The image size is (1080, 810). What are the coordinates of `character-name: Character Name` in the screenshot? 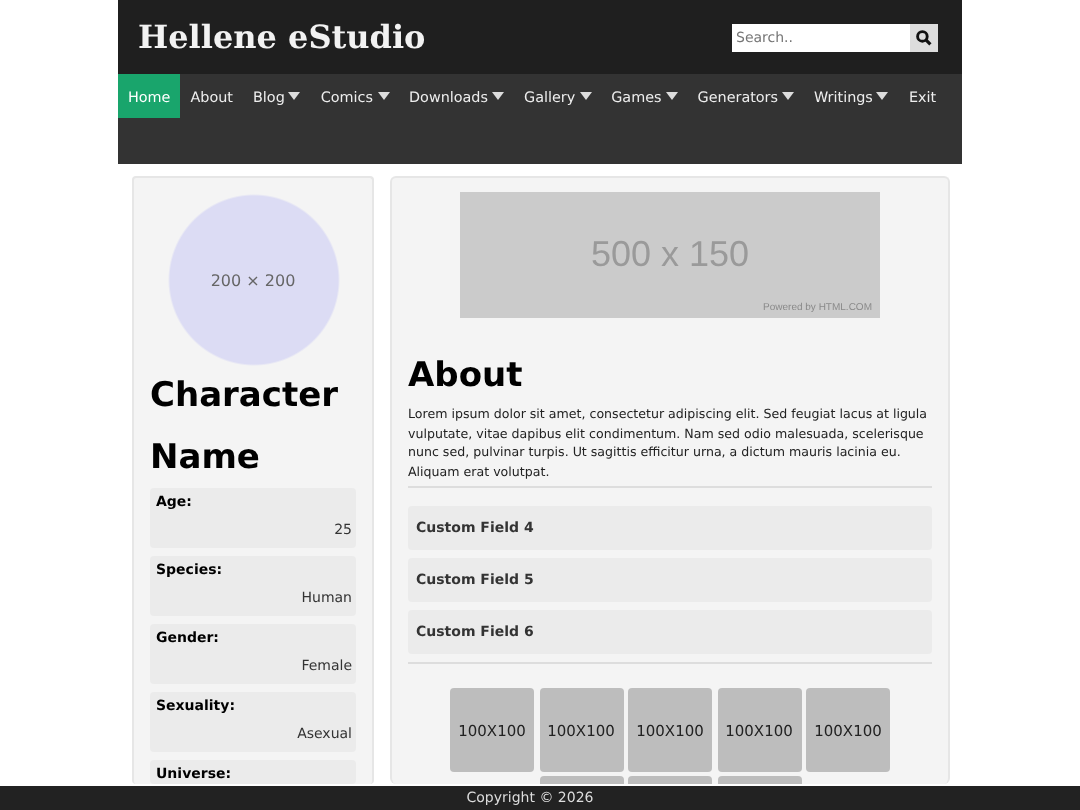 It's located at (245, 428).